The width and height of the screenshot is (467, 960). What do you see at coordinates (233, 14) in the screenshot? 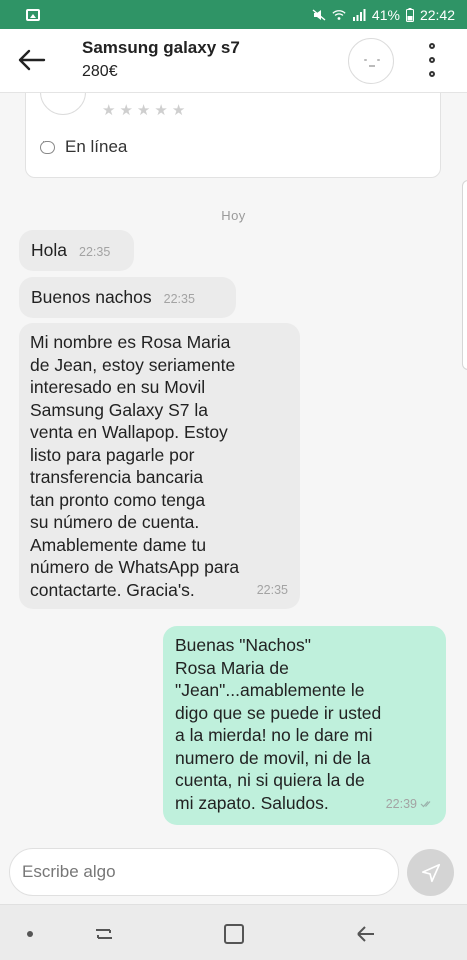
I see `status-bar: 41% 22:42` at bounding box center [233, 14].